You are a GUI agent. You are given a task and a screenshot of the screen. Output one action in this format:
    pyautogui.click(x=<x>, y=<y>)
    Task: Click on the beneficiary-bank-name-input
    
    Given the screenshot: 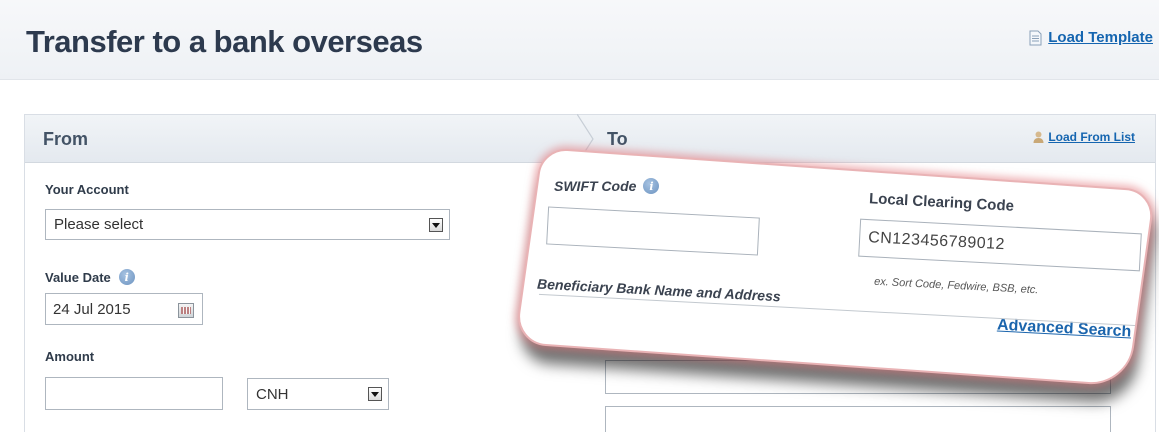 What is the action you would take?
    pyautogui.click(x=846, y=340)
    